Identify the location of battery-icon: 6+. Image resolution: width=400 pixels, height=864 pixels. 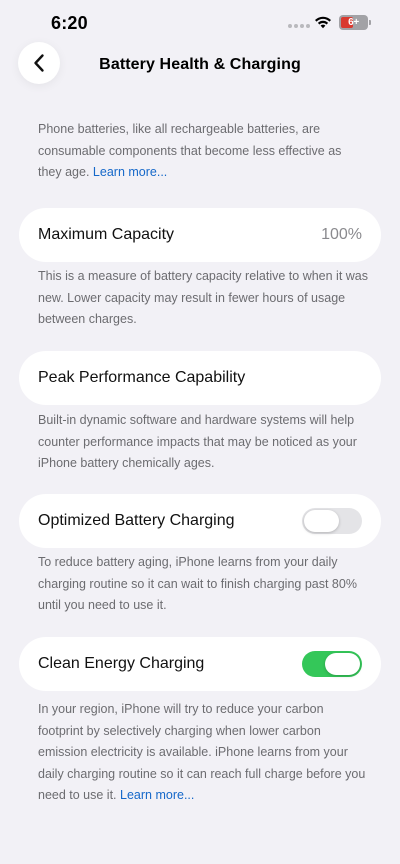
(353, 22).